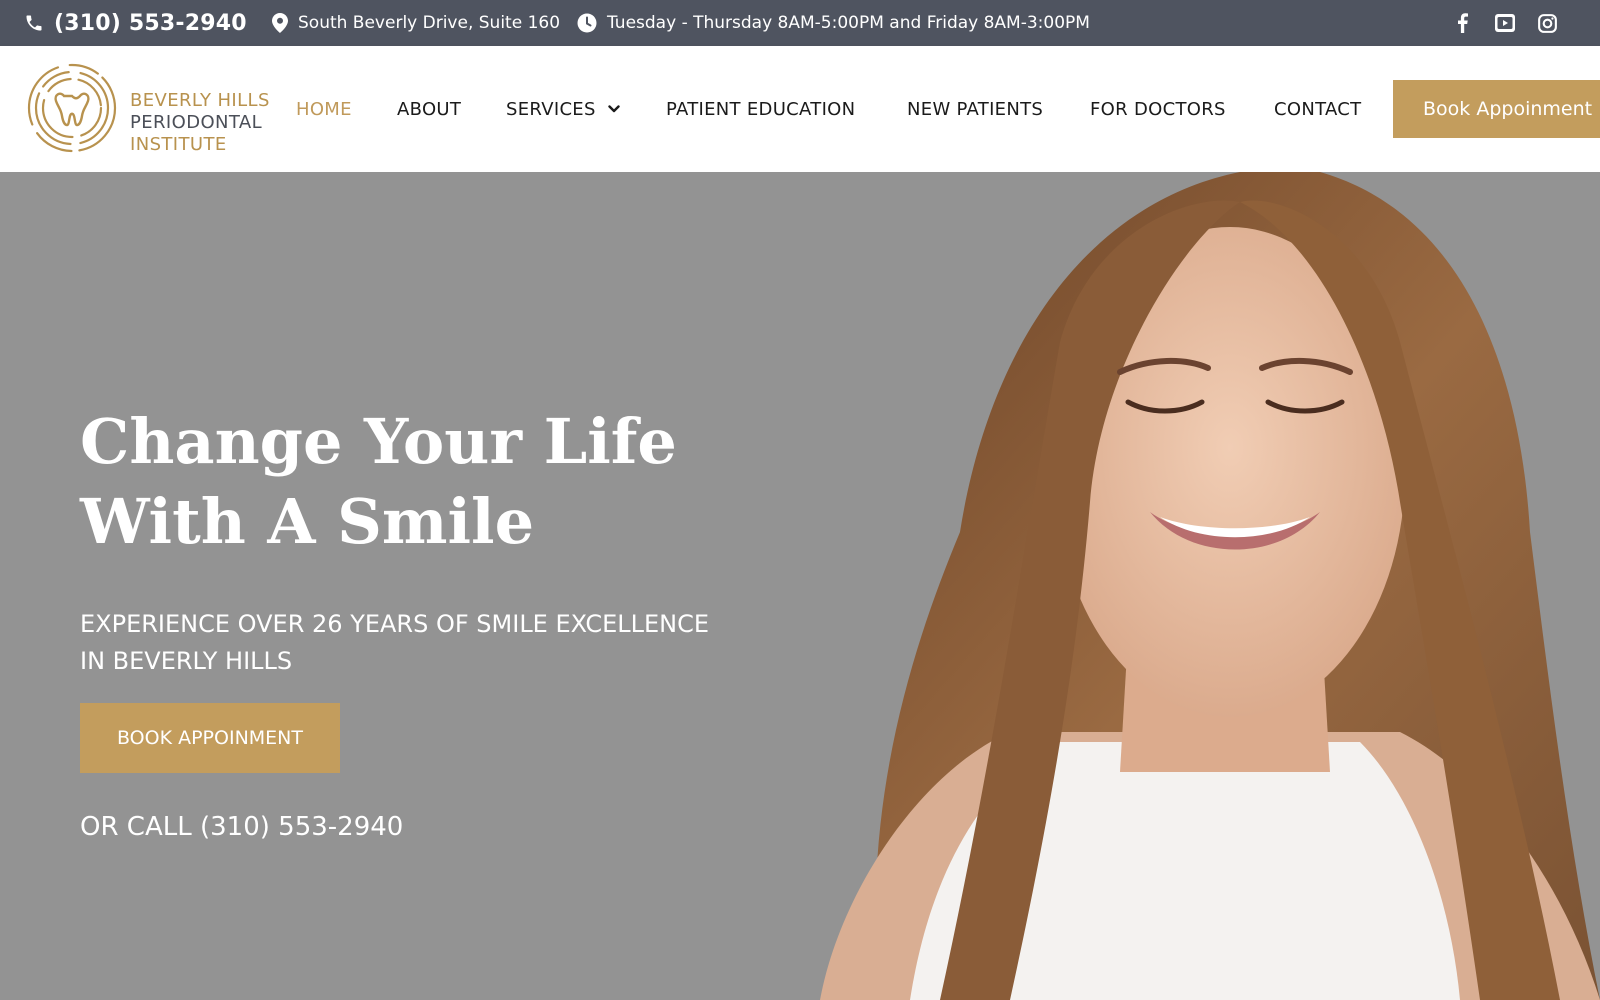 The height and width of the screenshot is (1000, 1600). Describe the element at coordinates (280, 23) in the screenshot. I see `map-pin-icon` at that location.